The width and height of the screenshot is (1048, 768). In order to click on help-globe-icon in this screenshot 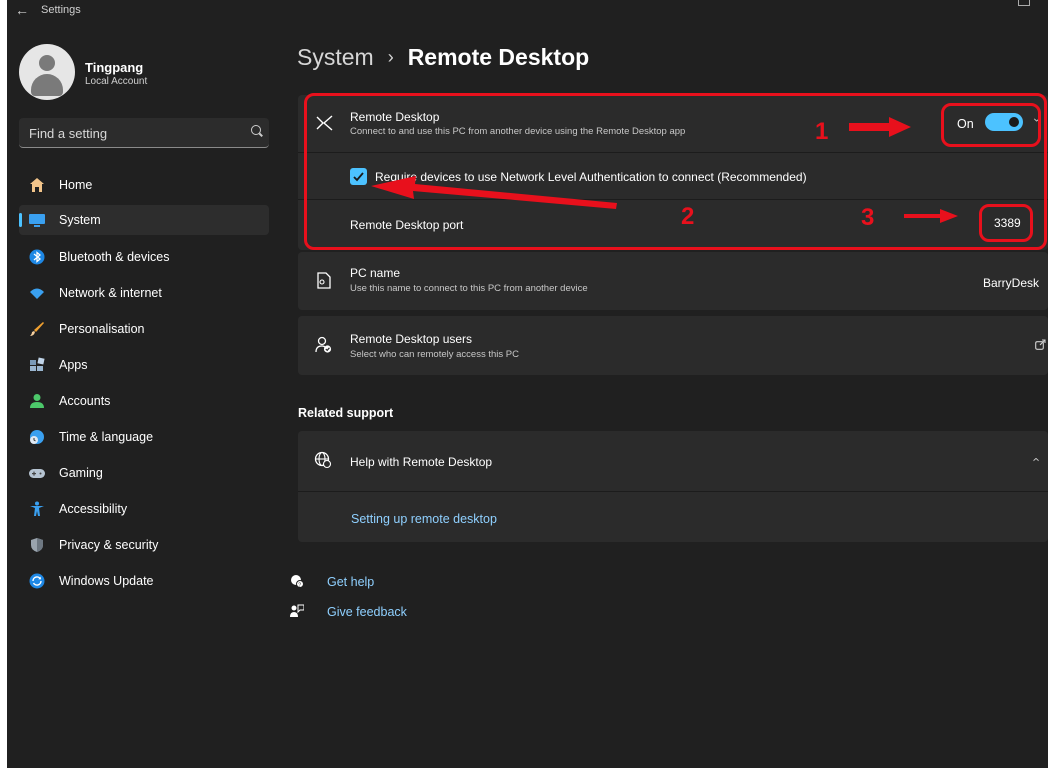, I will do `click(323, 460)`.